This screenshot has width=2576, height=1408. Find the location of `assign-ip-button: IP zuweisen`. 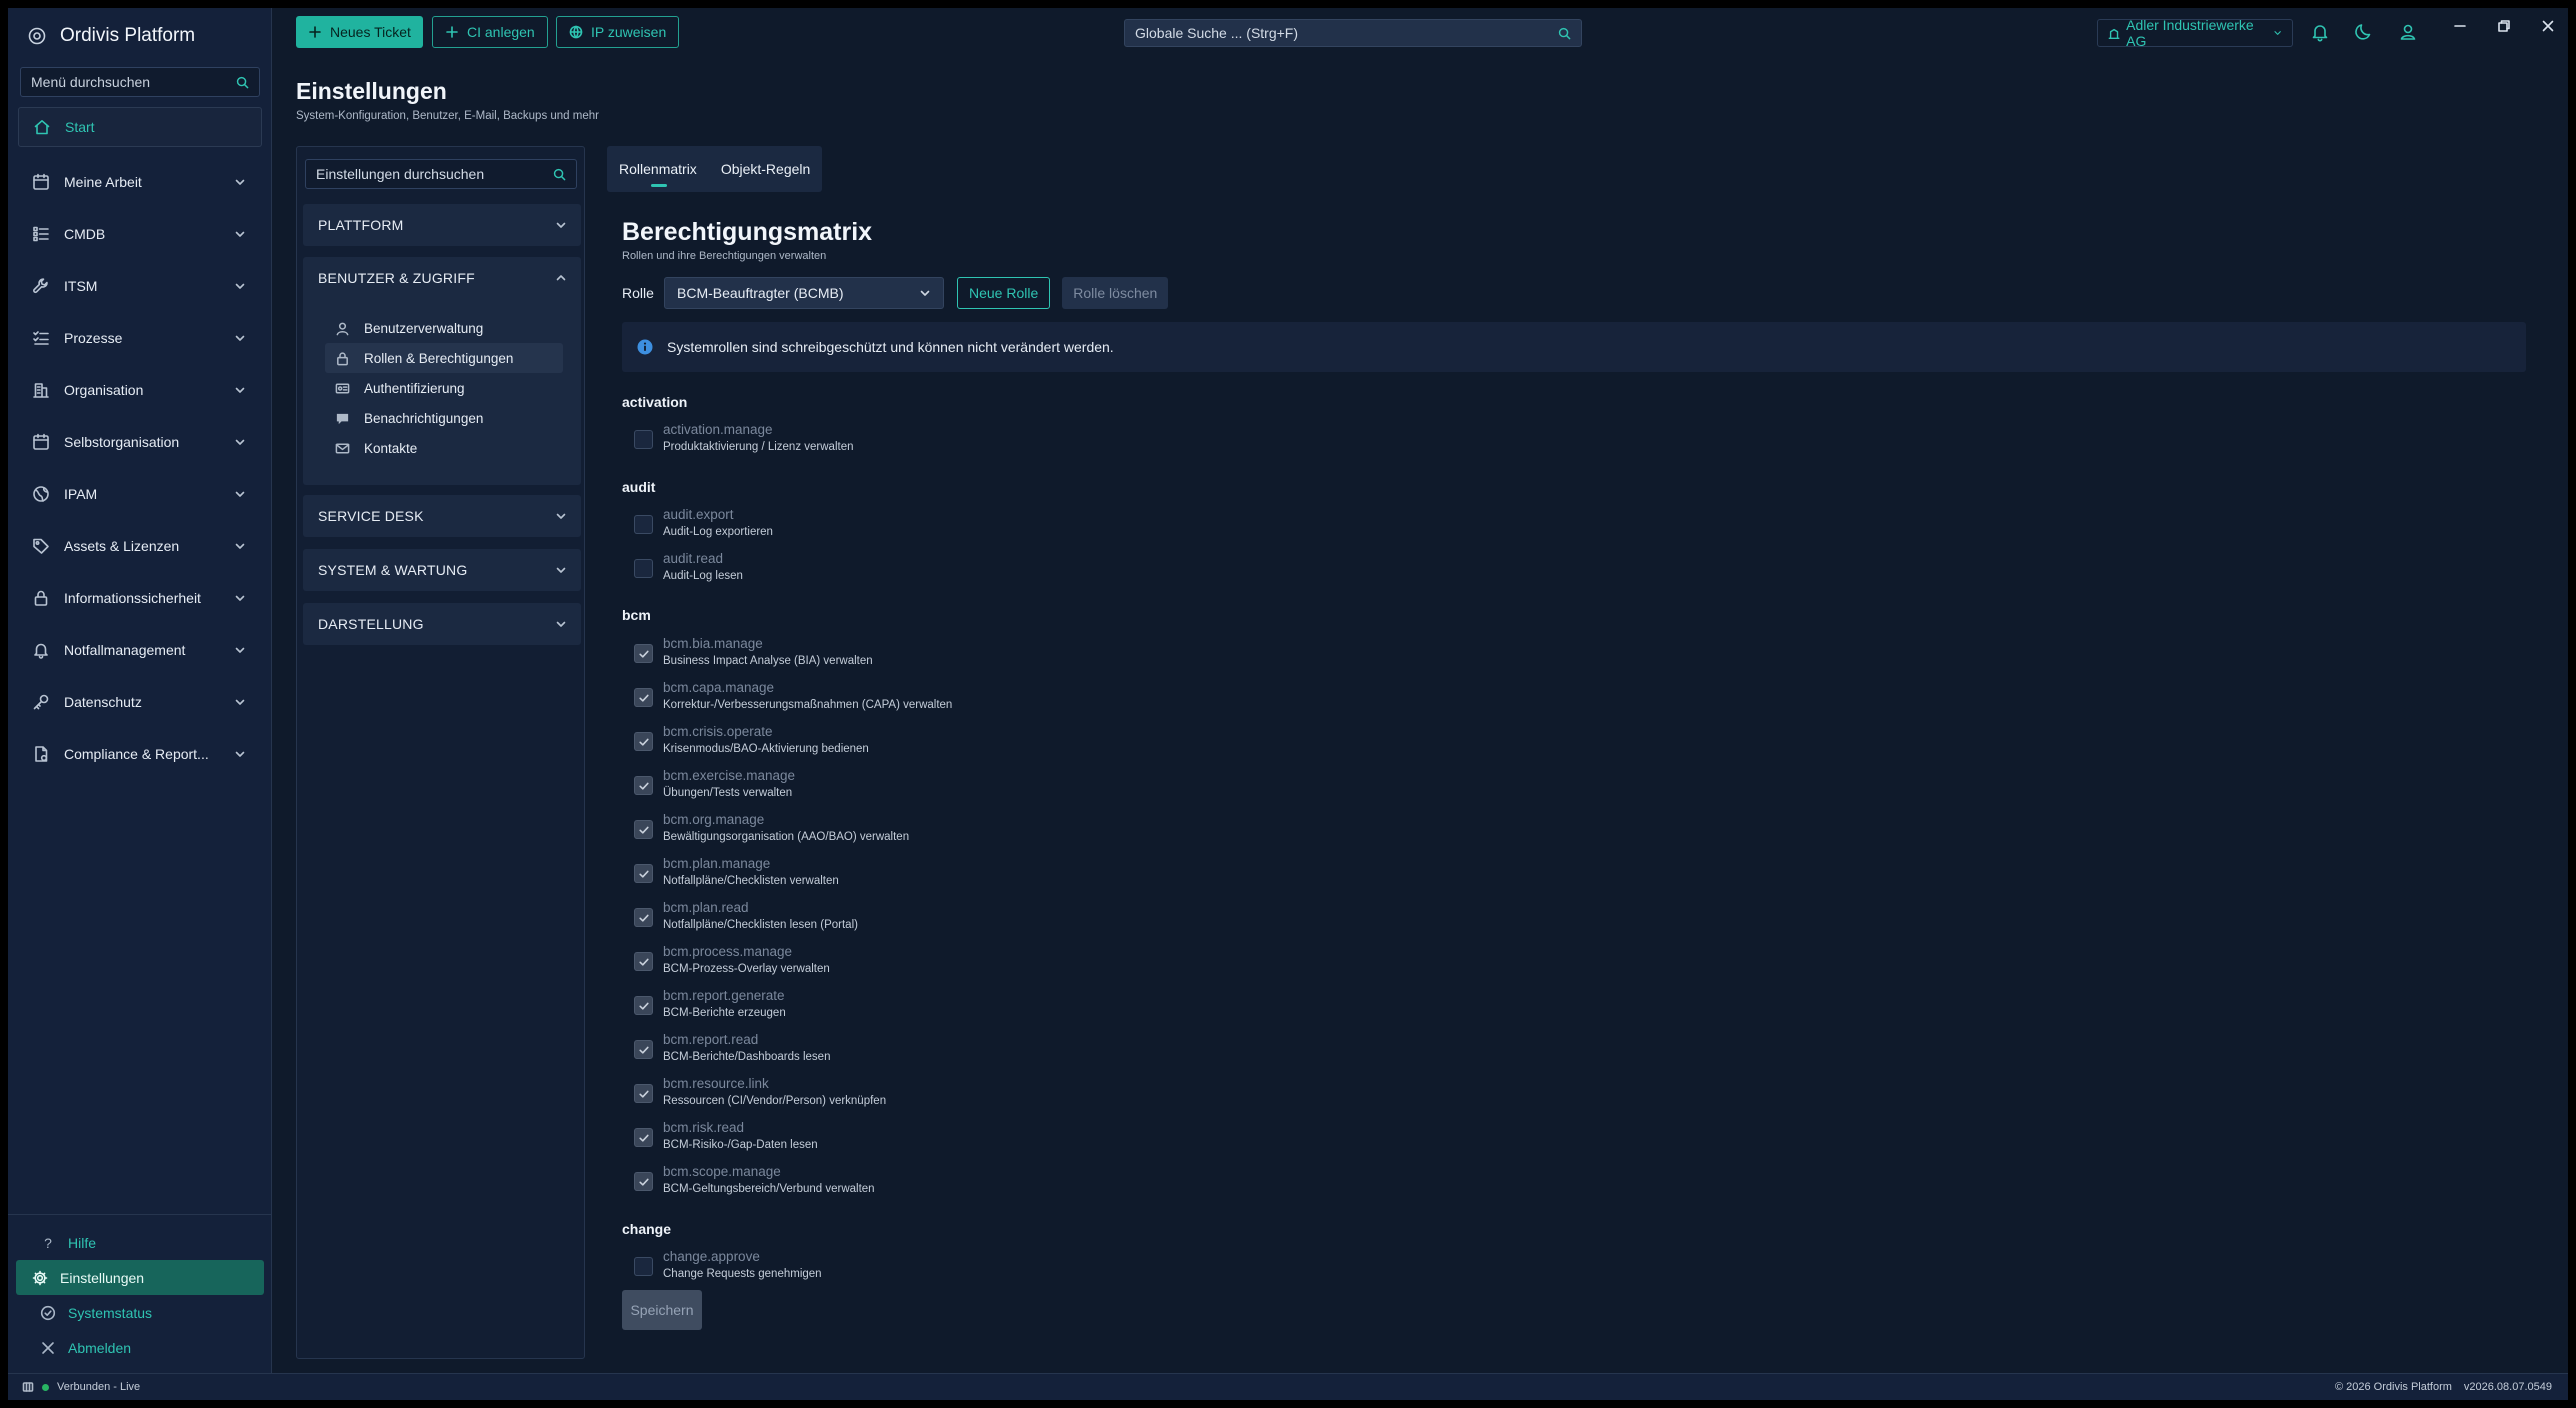

assign-ip-button: IP zuweisen is located at coordinates (618, 32).